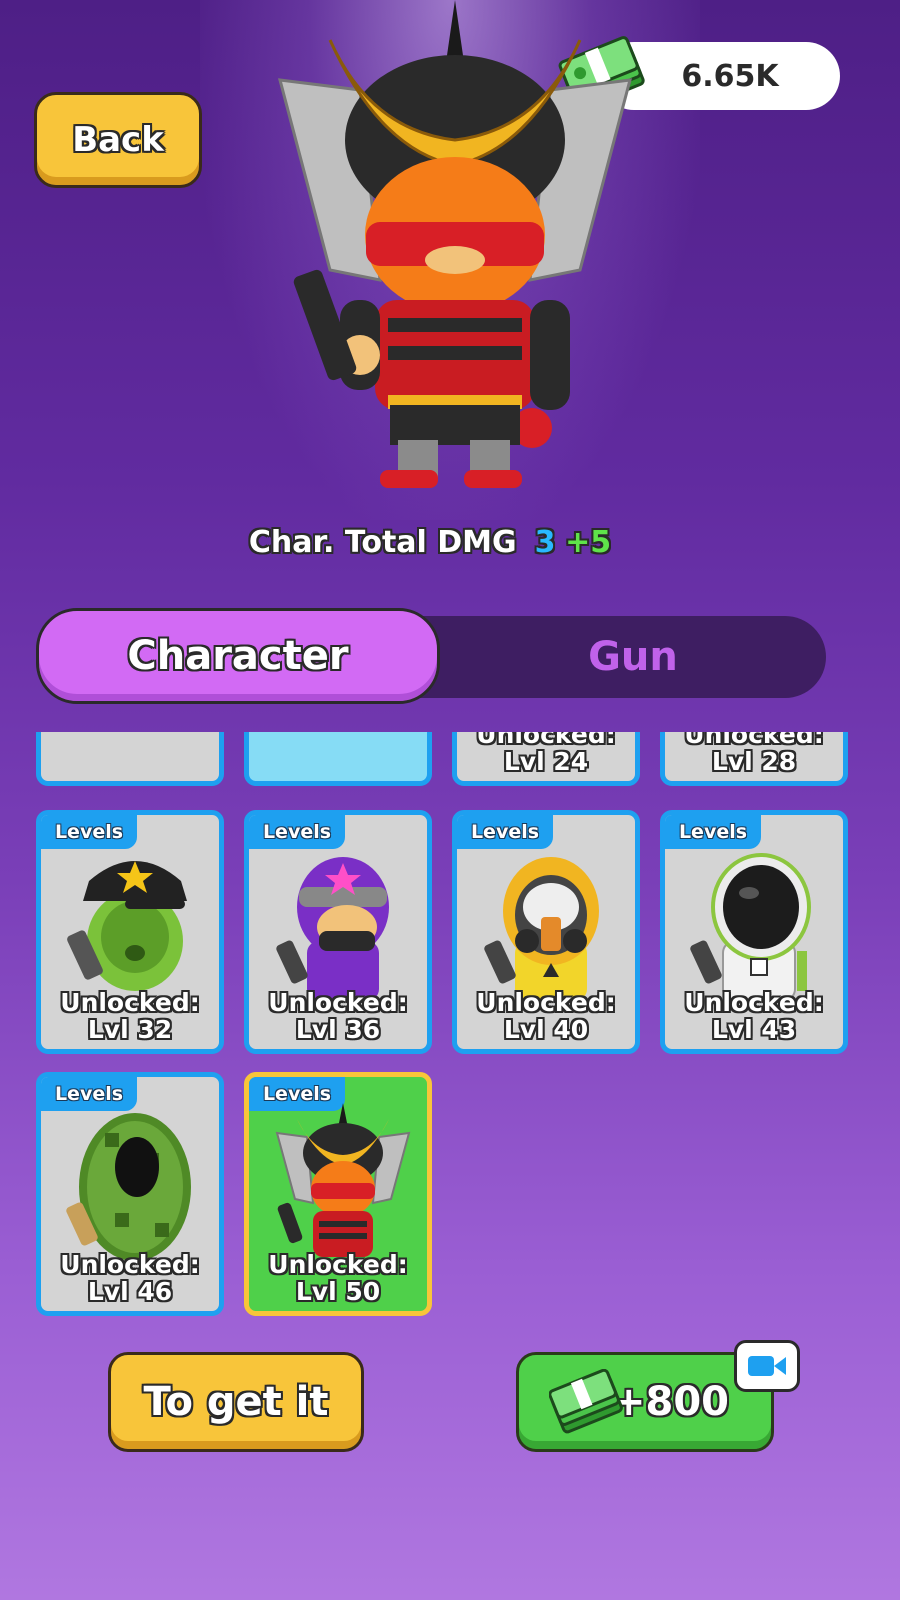 The width and height of the screenshot is (900, 1600). I want to click on video-camera-icon, so click(767, 1366).